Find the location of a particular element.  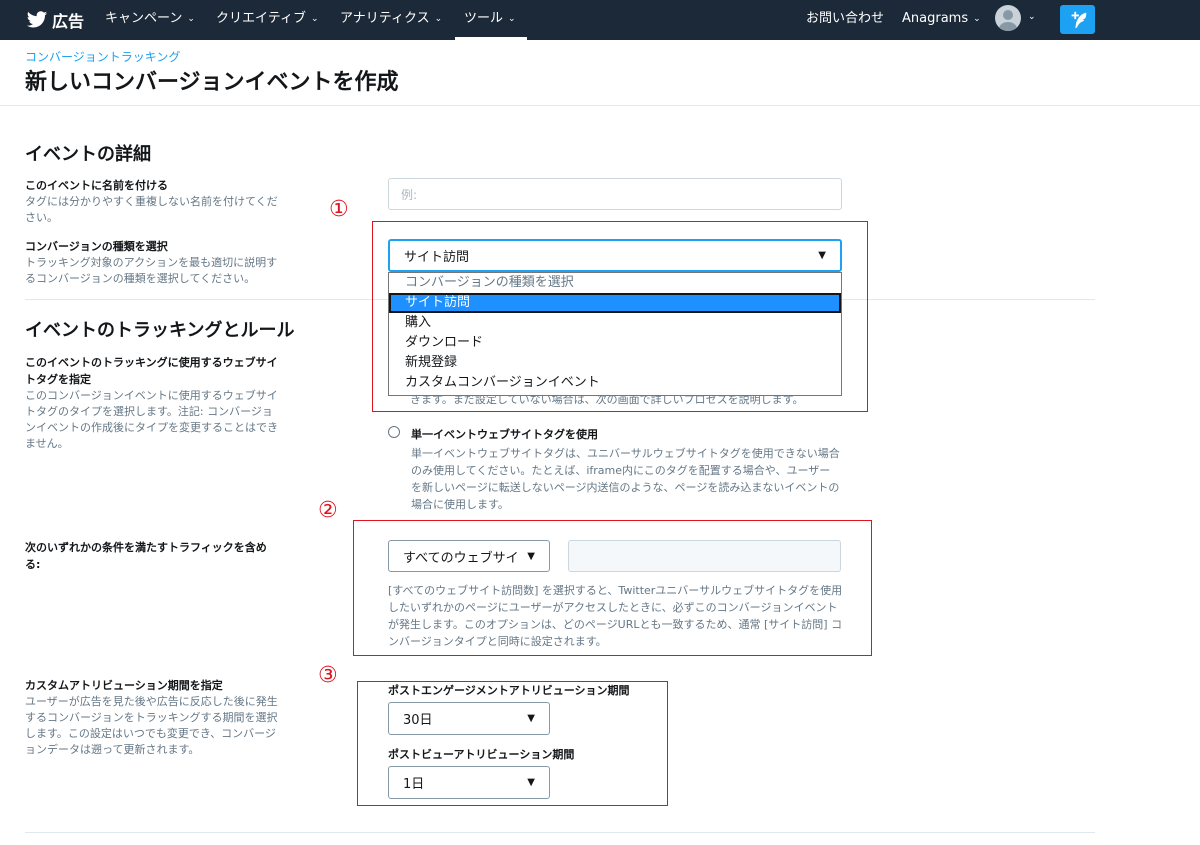

name-field-label: このイベントに名前を付ける is located at coordinates (96, 185).